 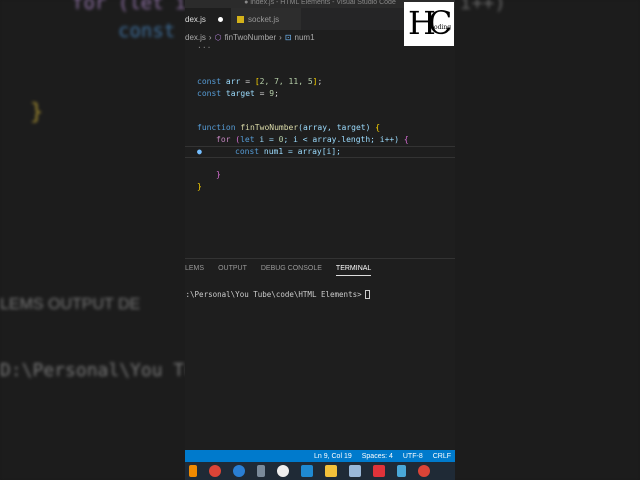 What do you see at coordinates (331, 471) in the screenshot?
I see `explorer-icon` at bounding box center [331, 471].